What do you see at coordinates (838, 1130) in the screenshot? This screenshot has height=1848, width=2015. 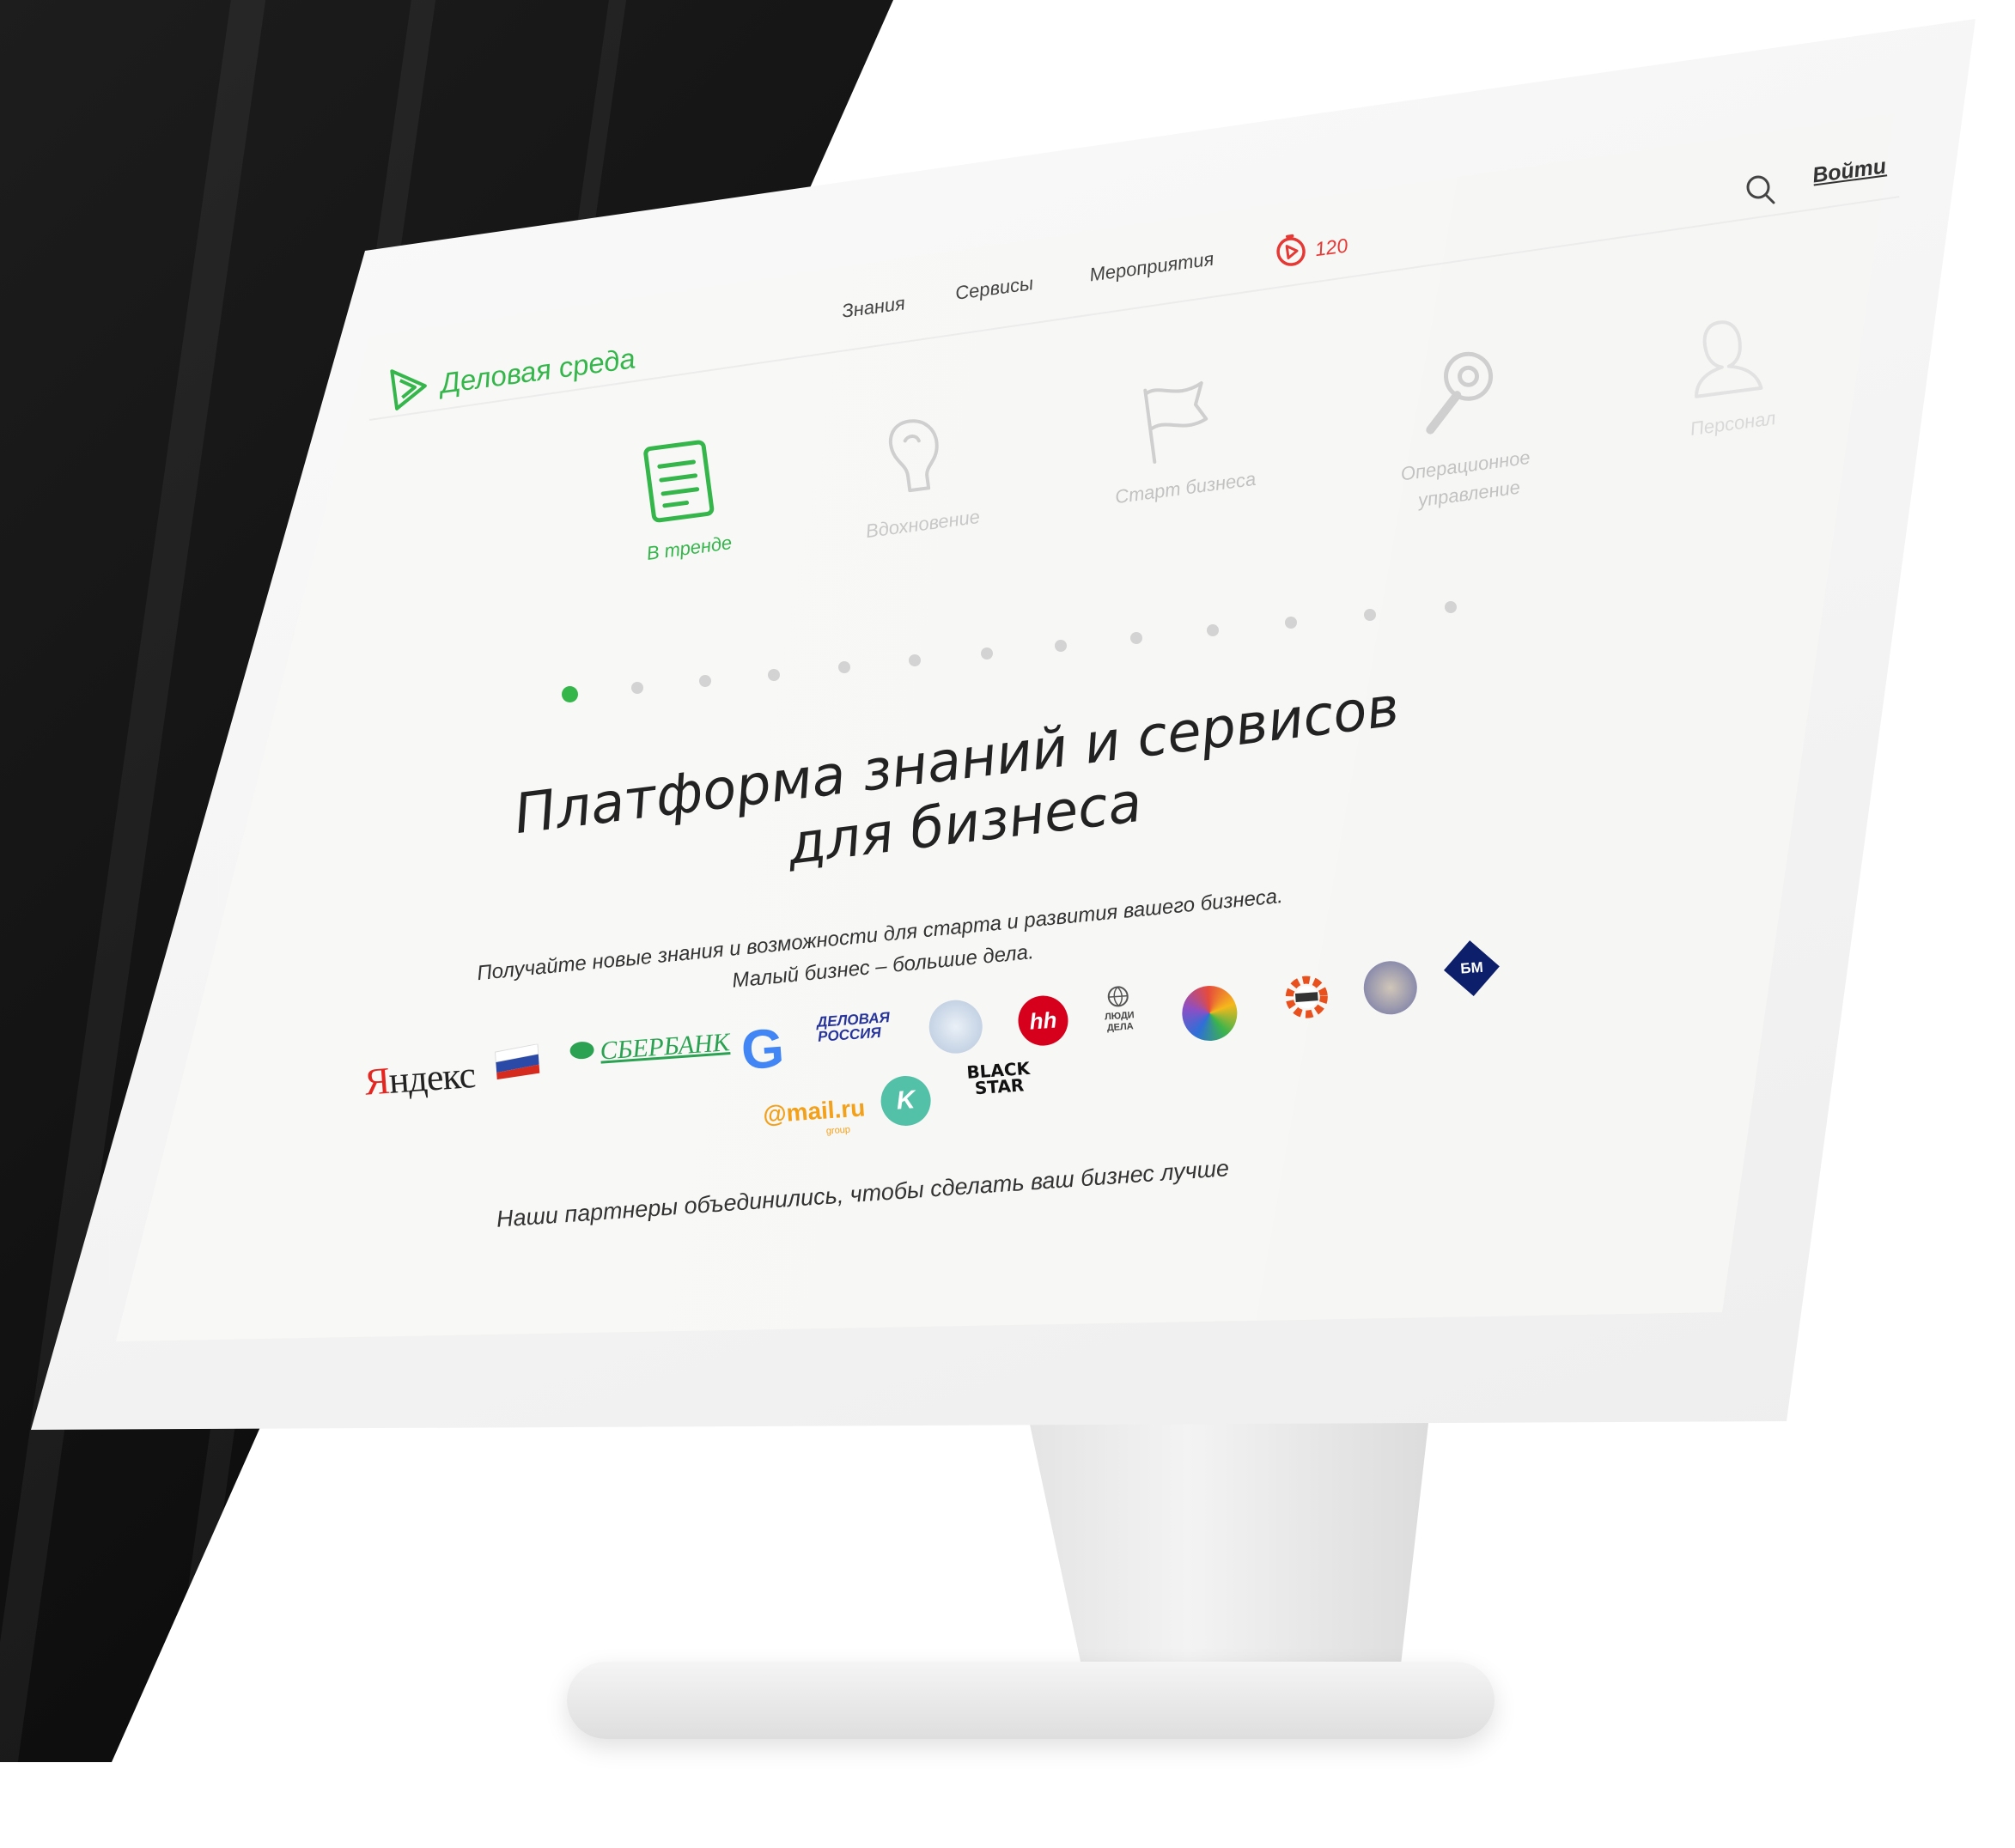 I see `mailru-sub: group` at bounding box center [838, 1130].